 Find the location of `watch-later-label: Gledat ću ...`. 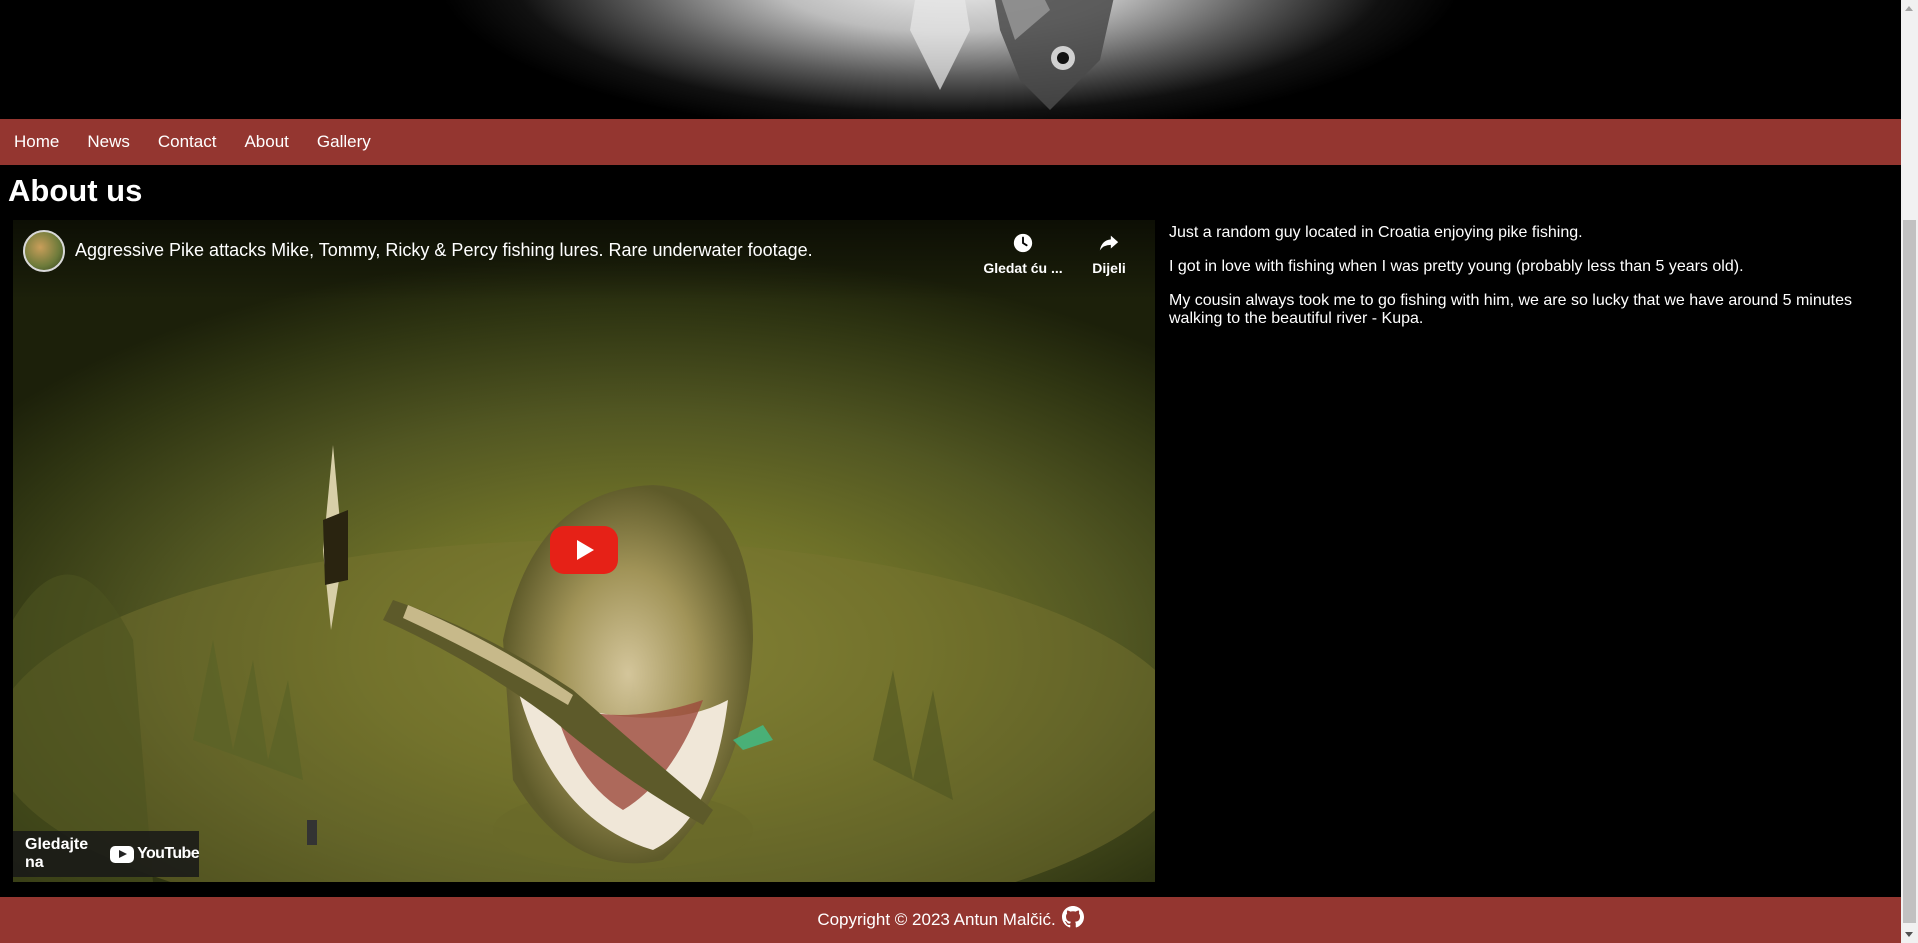

watch-later-label: Gledat ću ... is located at coordinates (1023, 268).